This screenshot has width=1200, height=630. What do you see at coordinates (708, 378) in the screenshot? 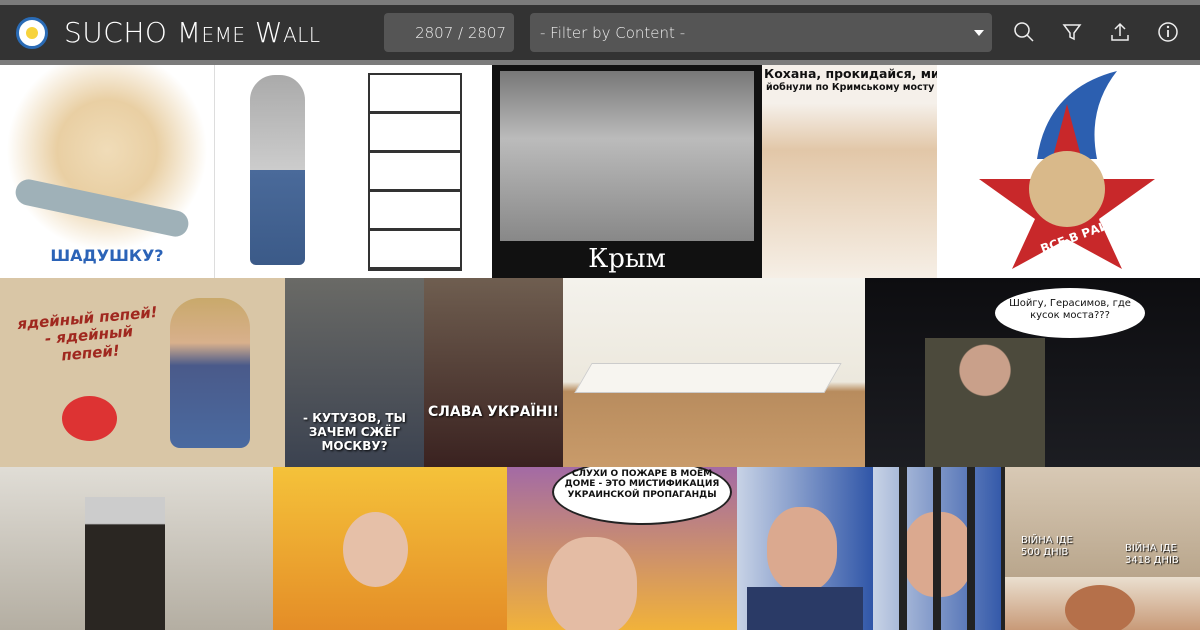
I see `long-table` at bounding box center [708, 378].